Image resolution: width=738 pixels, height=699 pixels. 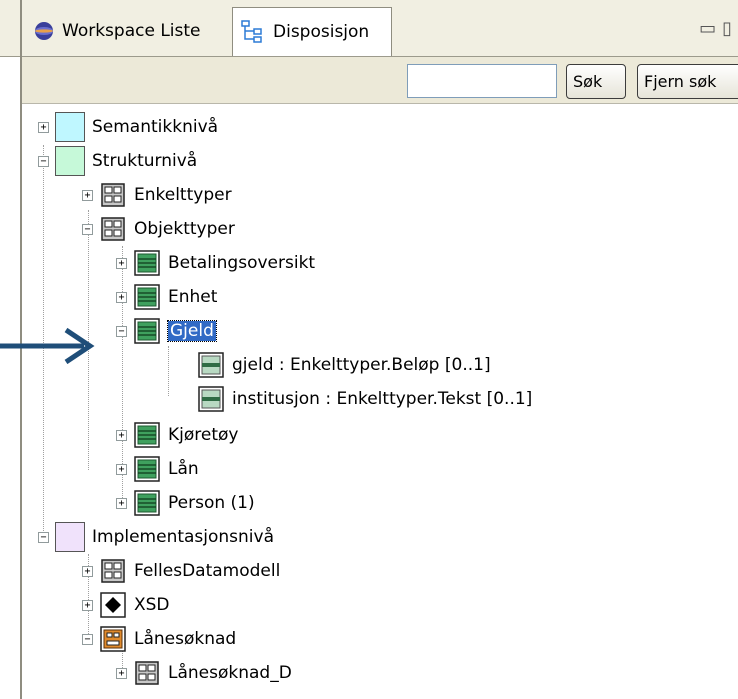 I want to click on tree-node-lan: + Lån, so click(x=157, y=469).